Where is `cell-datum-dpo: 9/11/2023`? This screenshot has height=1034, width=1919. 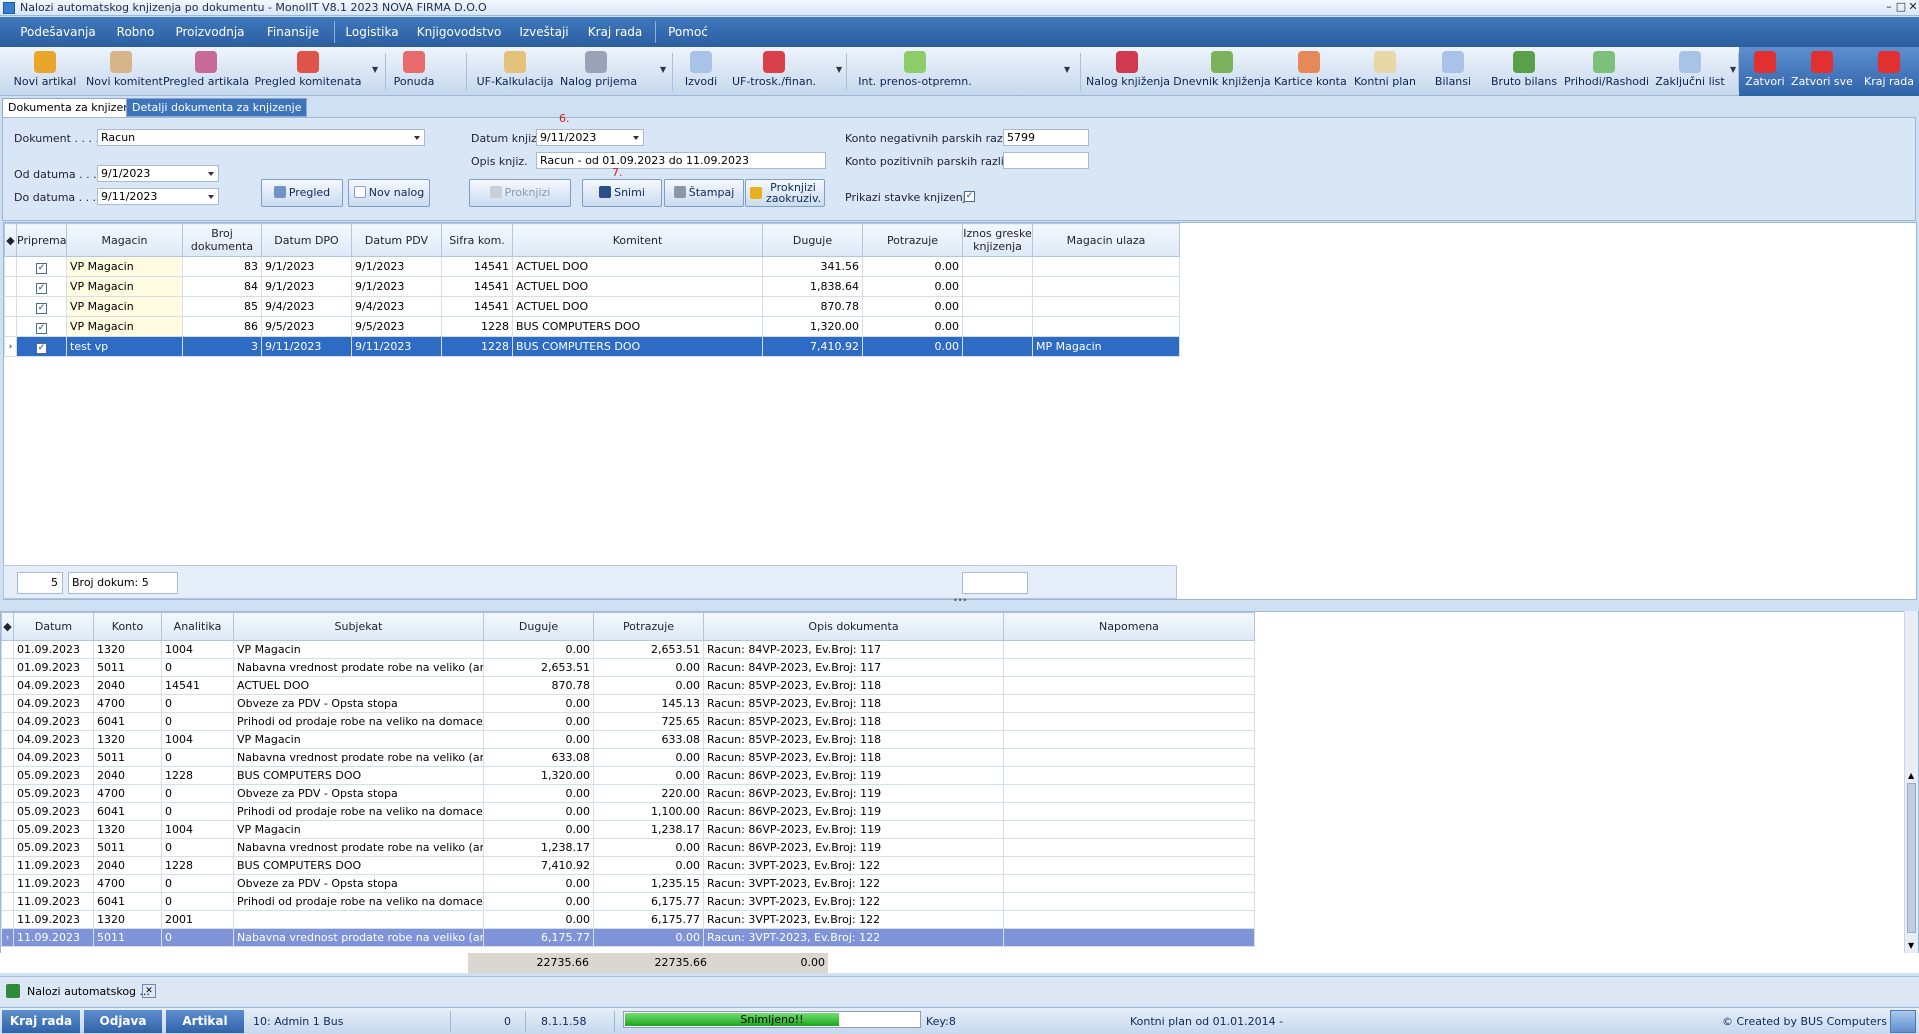 cell-datum-dpo: 9/11/2023 is located at coordinates (306, 346).